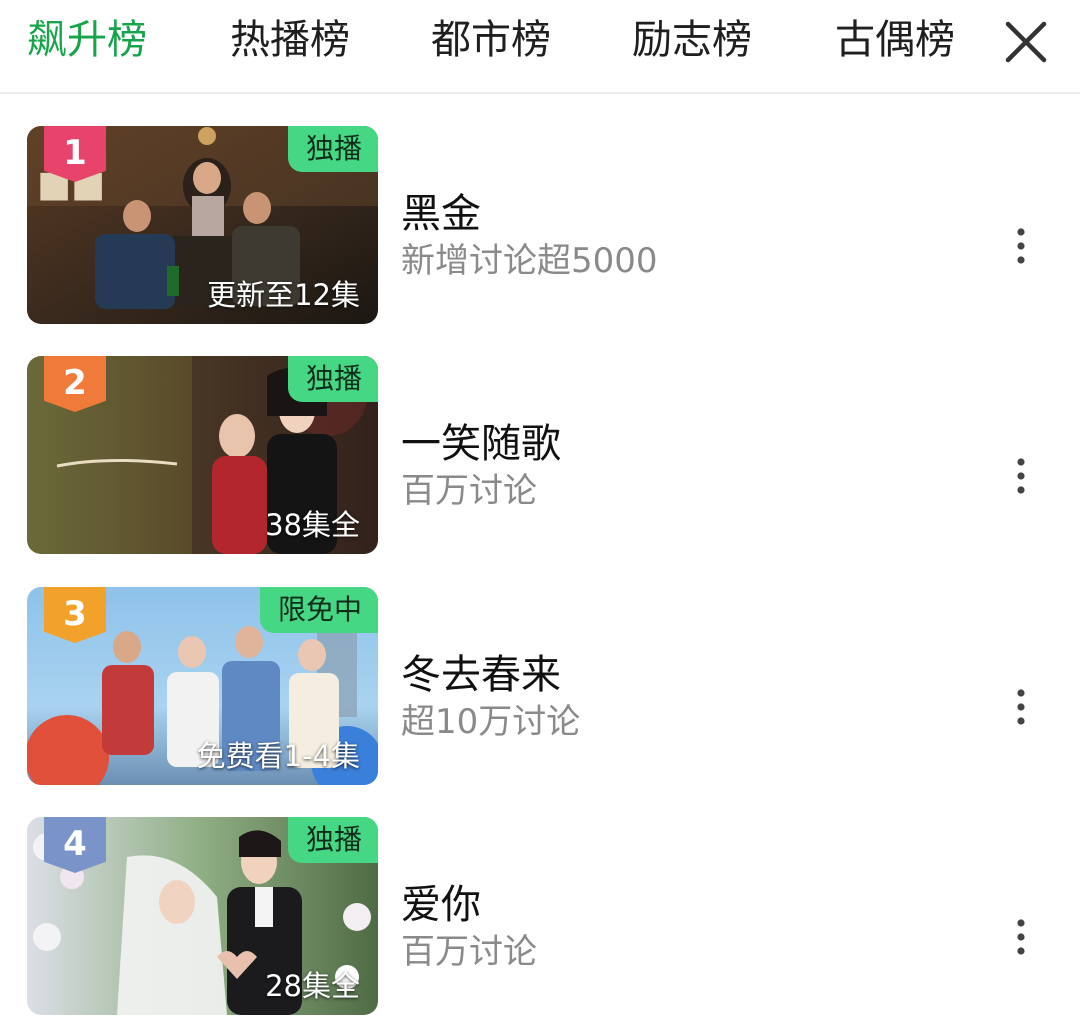  What do you see at coordinates (202, 686) in the screenshot?
I see `poster-thumbnail: 3 限免中 免费看1-4集` at bounding box center [202, 686].